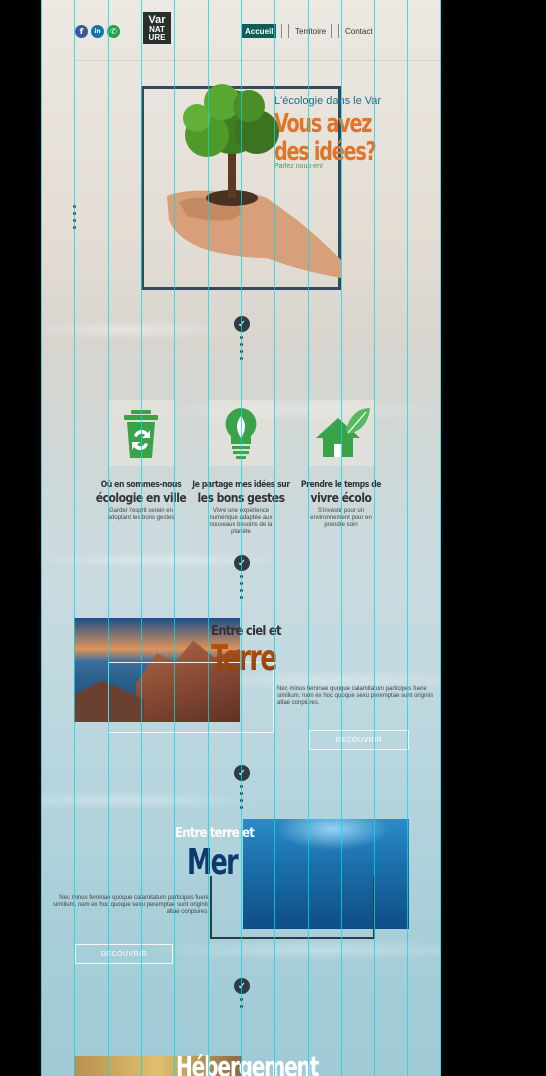 This screenshot has width=546, height=1076. I want to click on whatsapp-icon: ✆, so click(113, 31).